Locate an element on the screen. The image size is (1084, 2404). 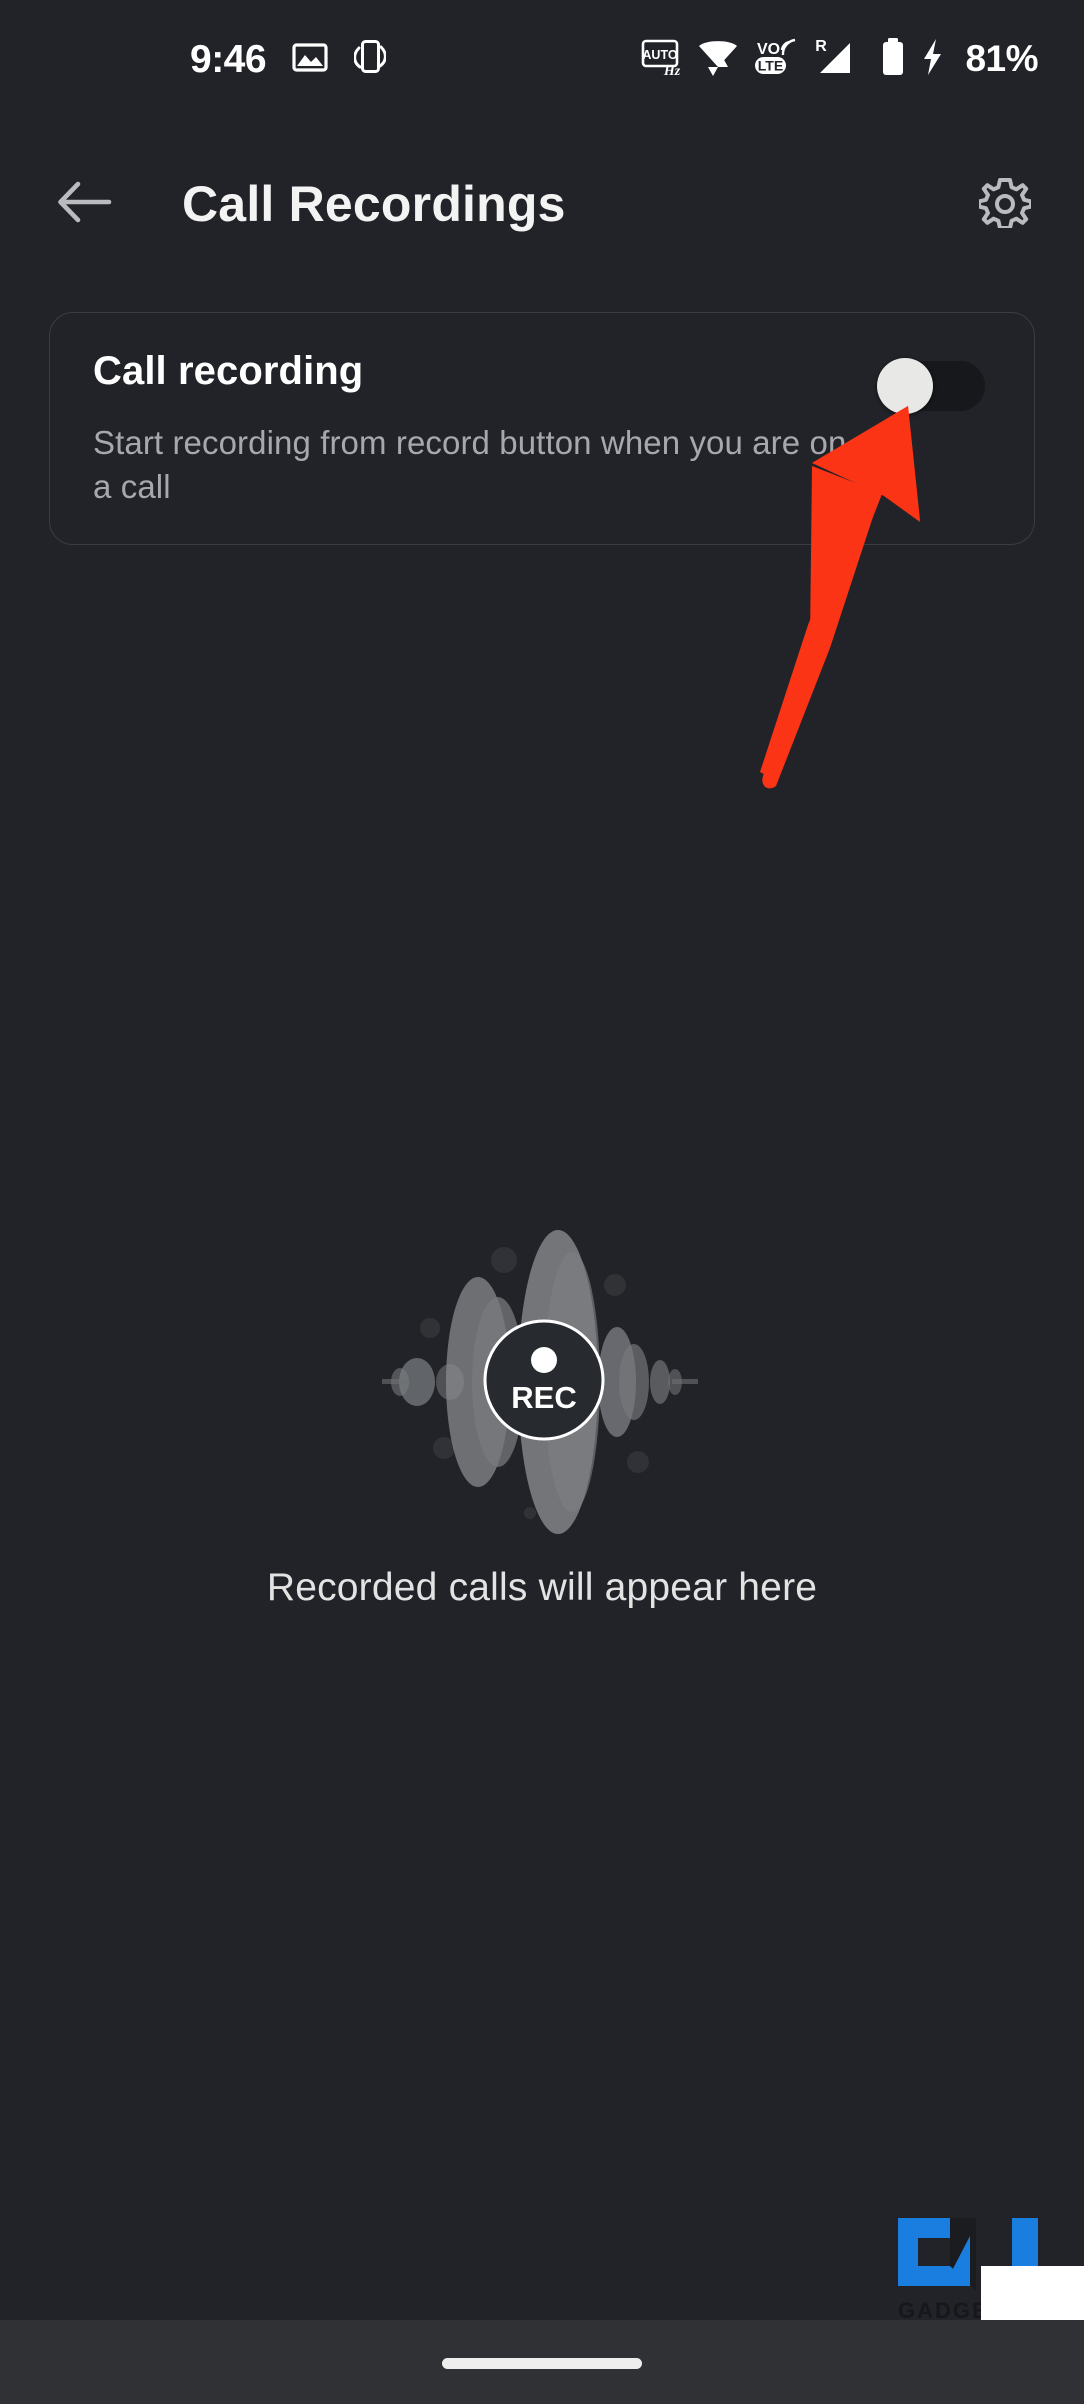
system-nav-bar is located at coordinates (542, 2362).